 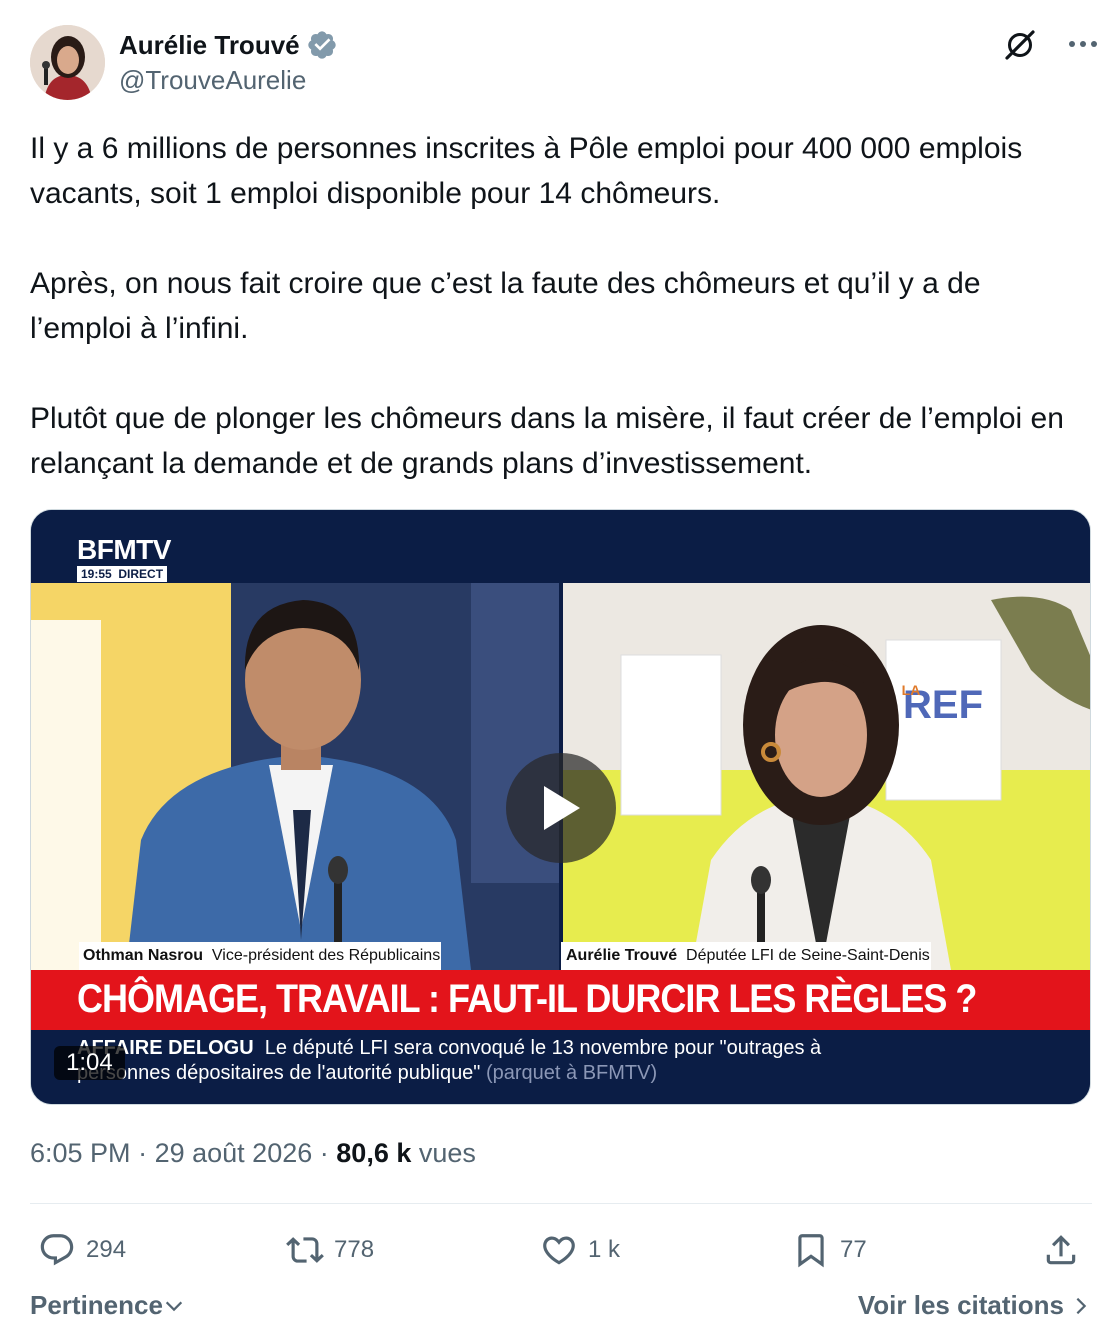 What do you see at coordinates (960, 1305) in the screenshot?
I see `quotes-label: Voir les citations` at bounding box center [960, 1305].